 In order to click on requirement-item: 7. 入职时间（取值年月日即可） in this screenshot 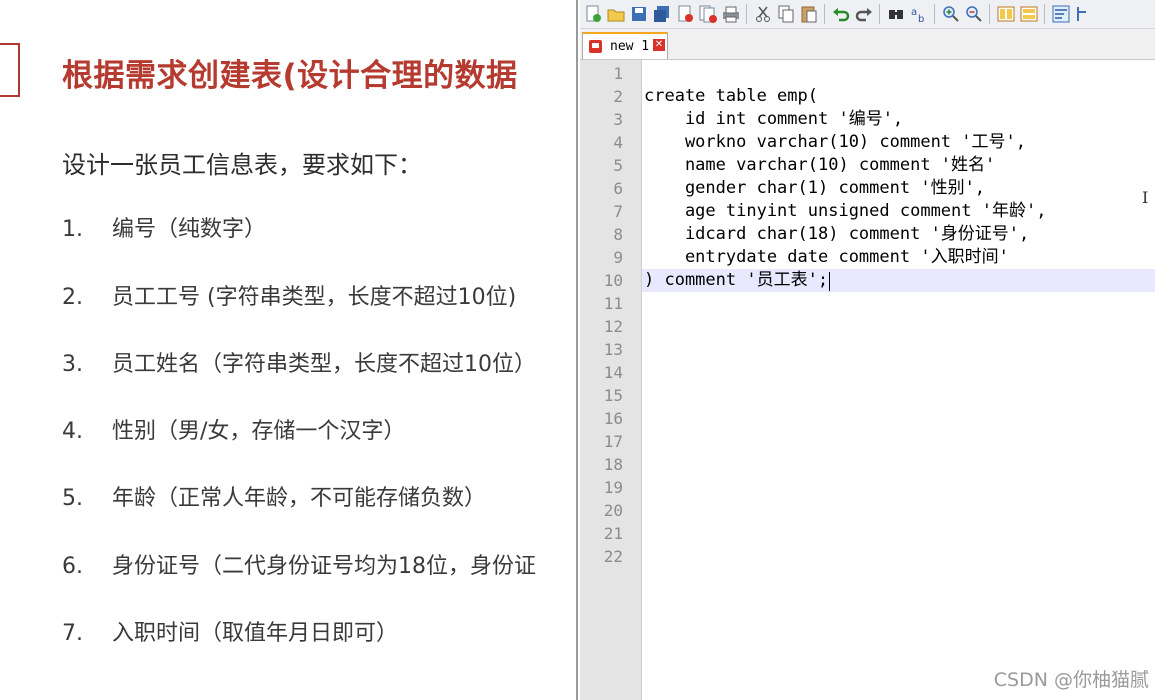, I will do `click(230, 631)`.